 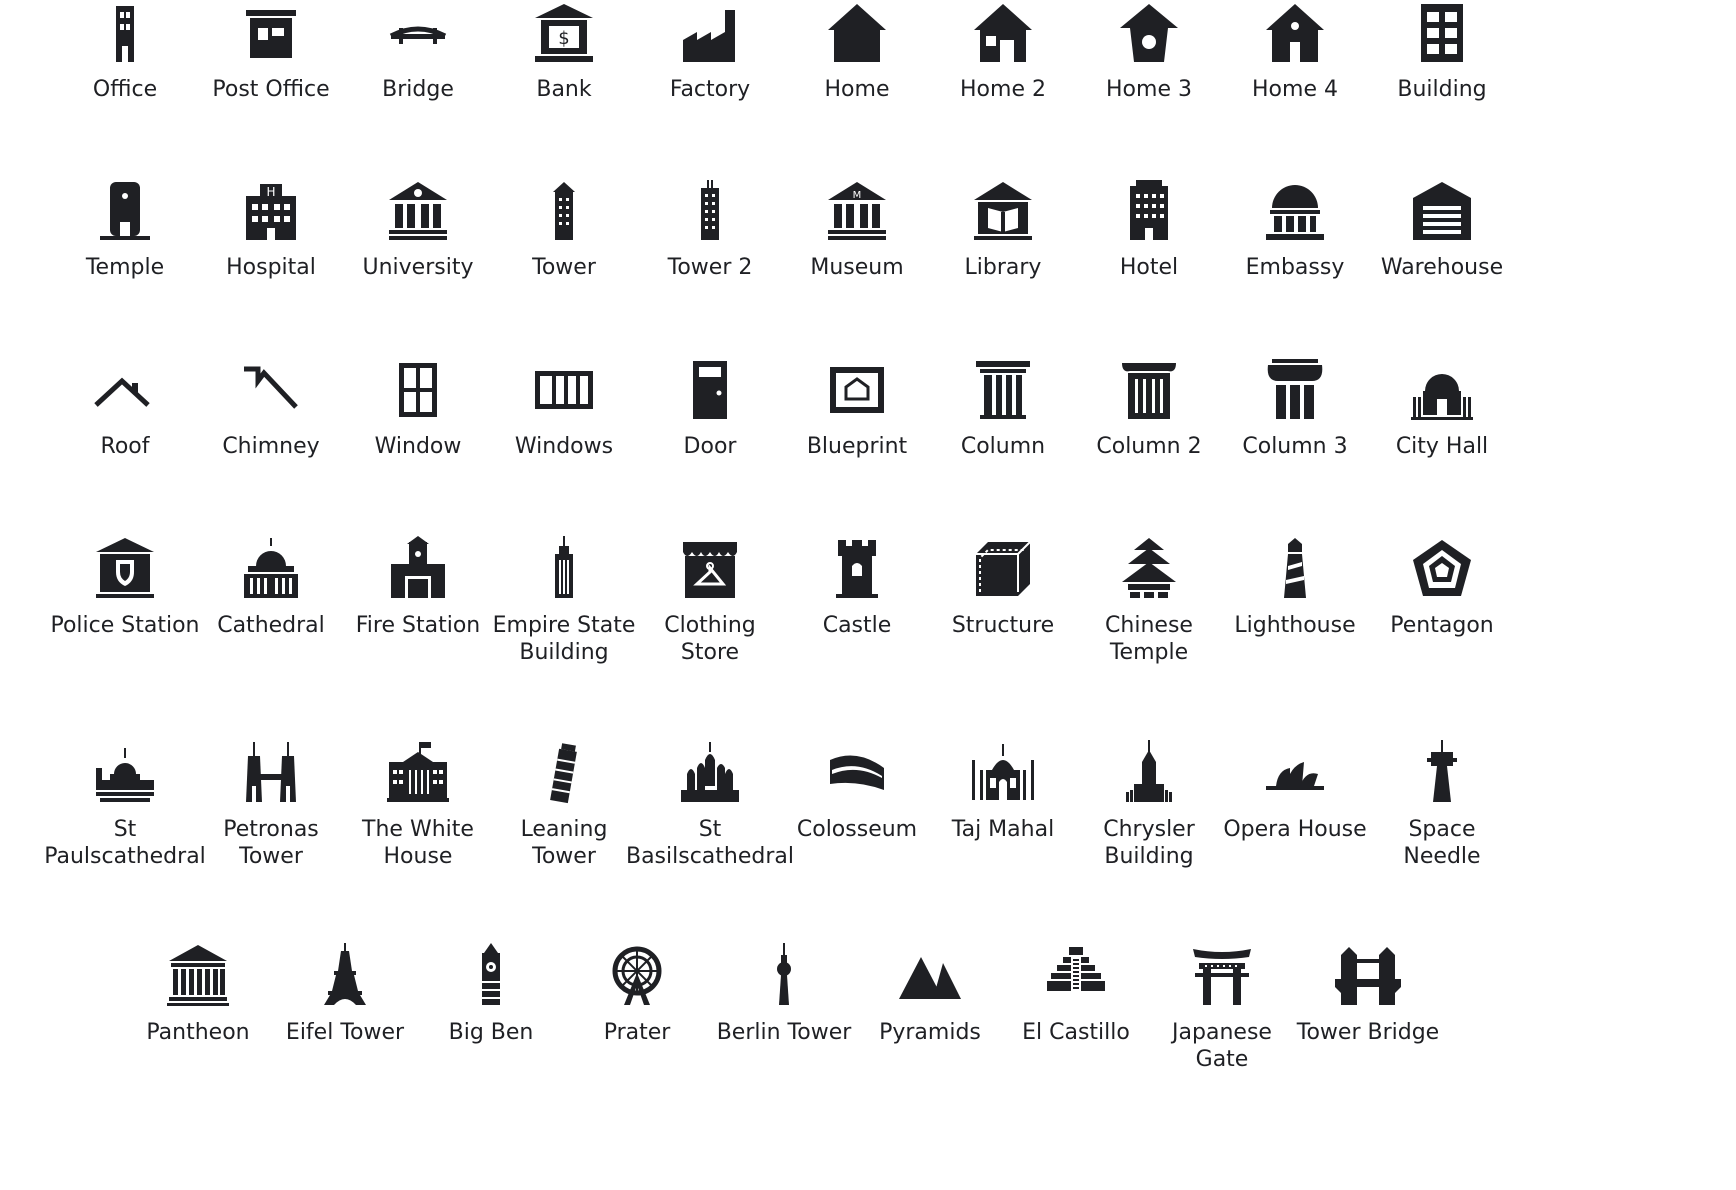 I want to click on opera-house-icon, so click(x=1295, y=773).